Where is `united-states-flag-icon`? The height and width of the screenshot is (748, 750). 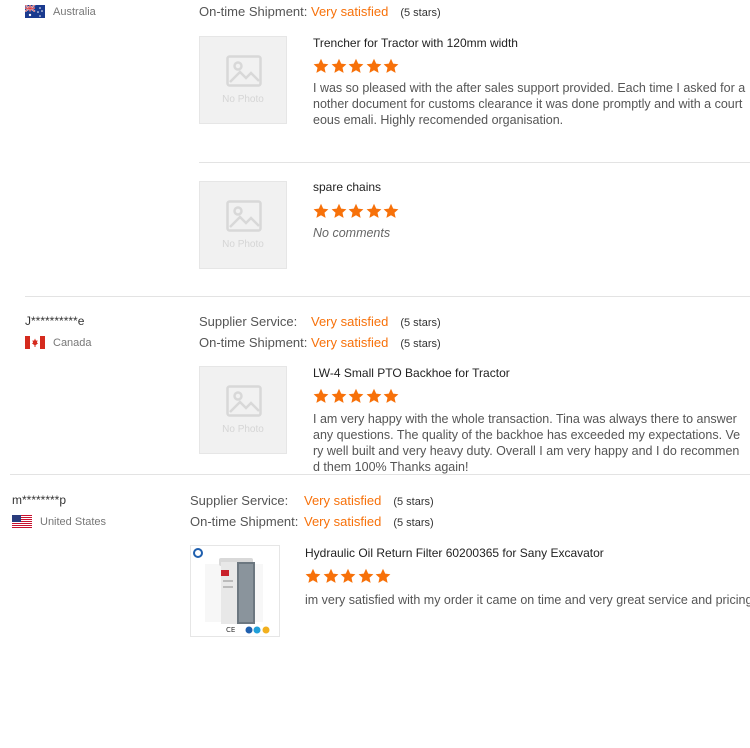 united-states-flag-icon is located at coordinates (22, 521).